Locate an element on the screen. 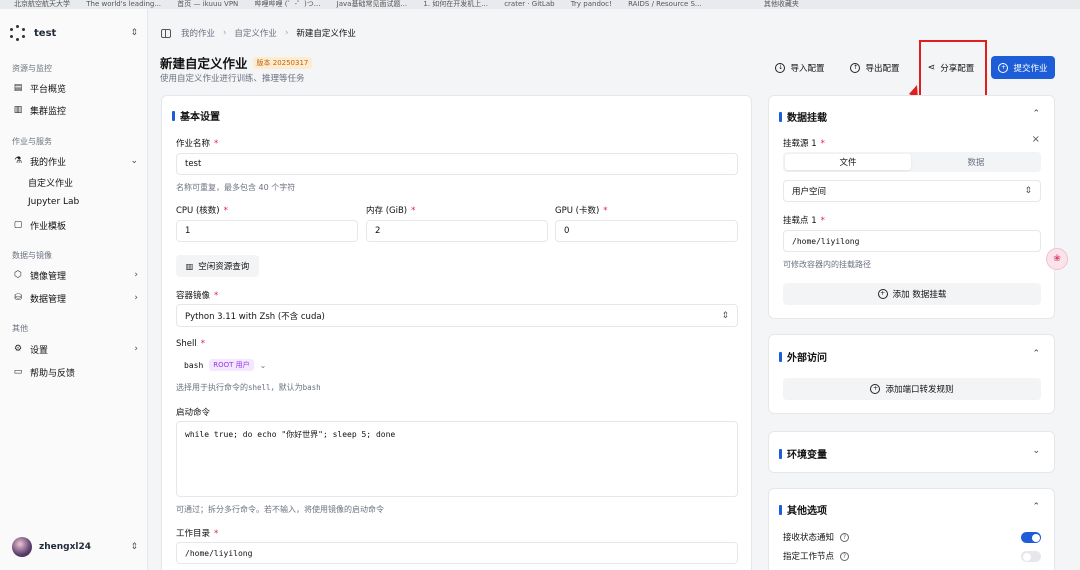  add-data-mount-button: + 添加 数据挂载 is located at coordinates (912, 294).